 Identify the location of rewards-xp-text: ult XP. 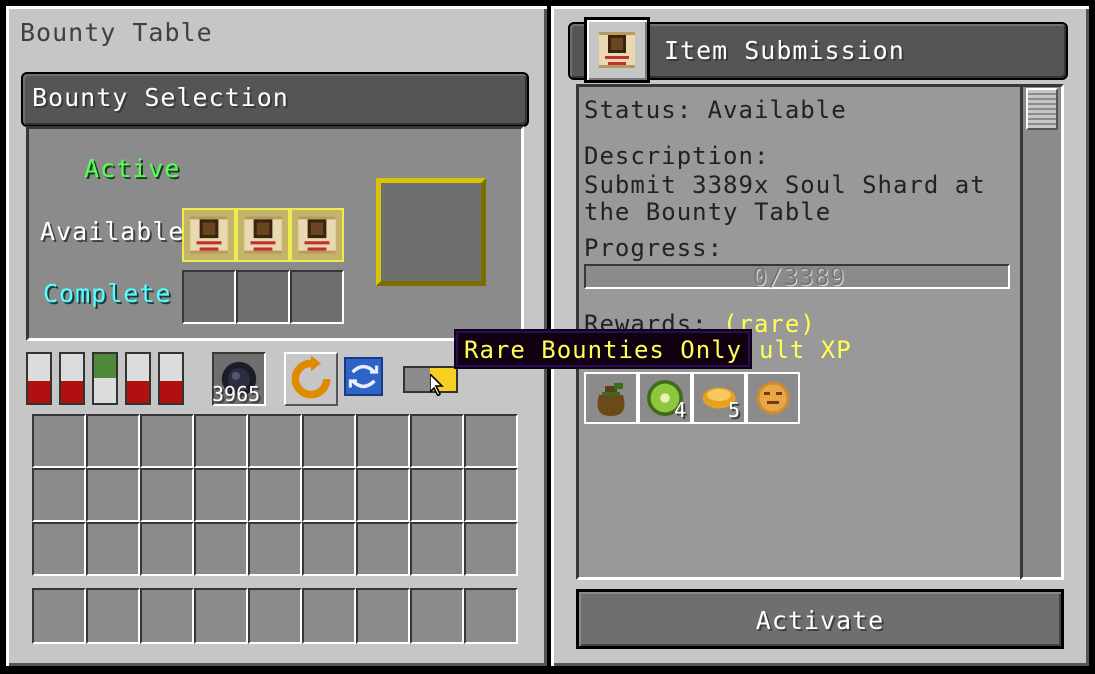
(805, 350).